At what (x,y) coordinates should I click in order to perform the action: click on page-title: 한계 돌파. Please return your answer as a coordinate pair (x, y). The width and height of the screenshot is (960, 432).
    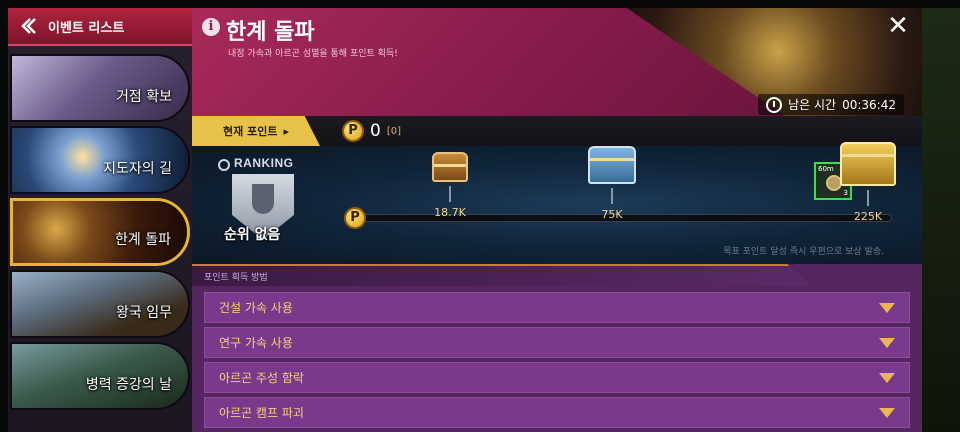
    Looking at the image, I should click on (270, 32).